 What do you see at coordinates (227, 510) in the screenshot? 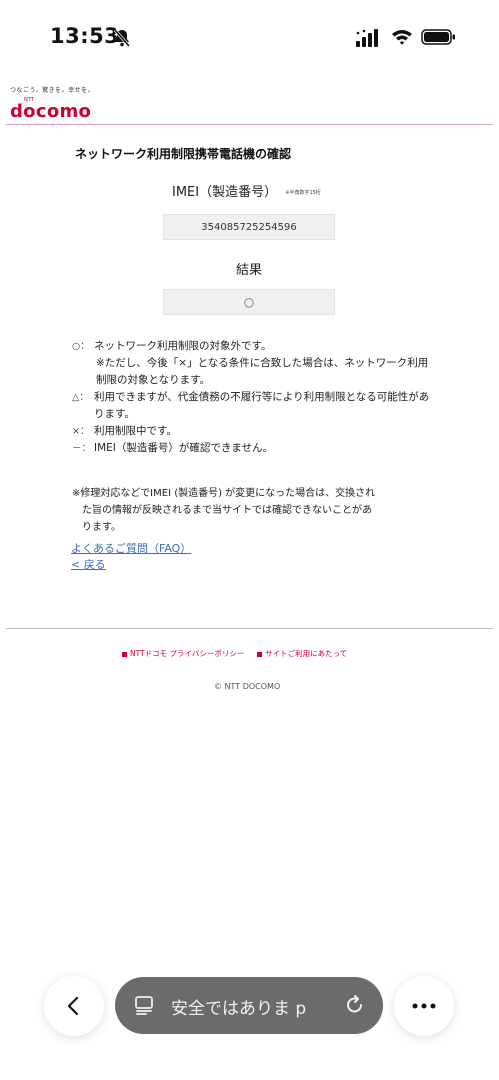
I see `footnote-line: た旨の情報が反映されるまで当サイトでは確認できないことがあ` at bounding box center [227, 510].